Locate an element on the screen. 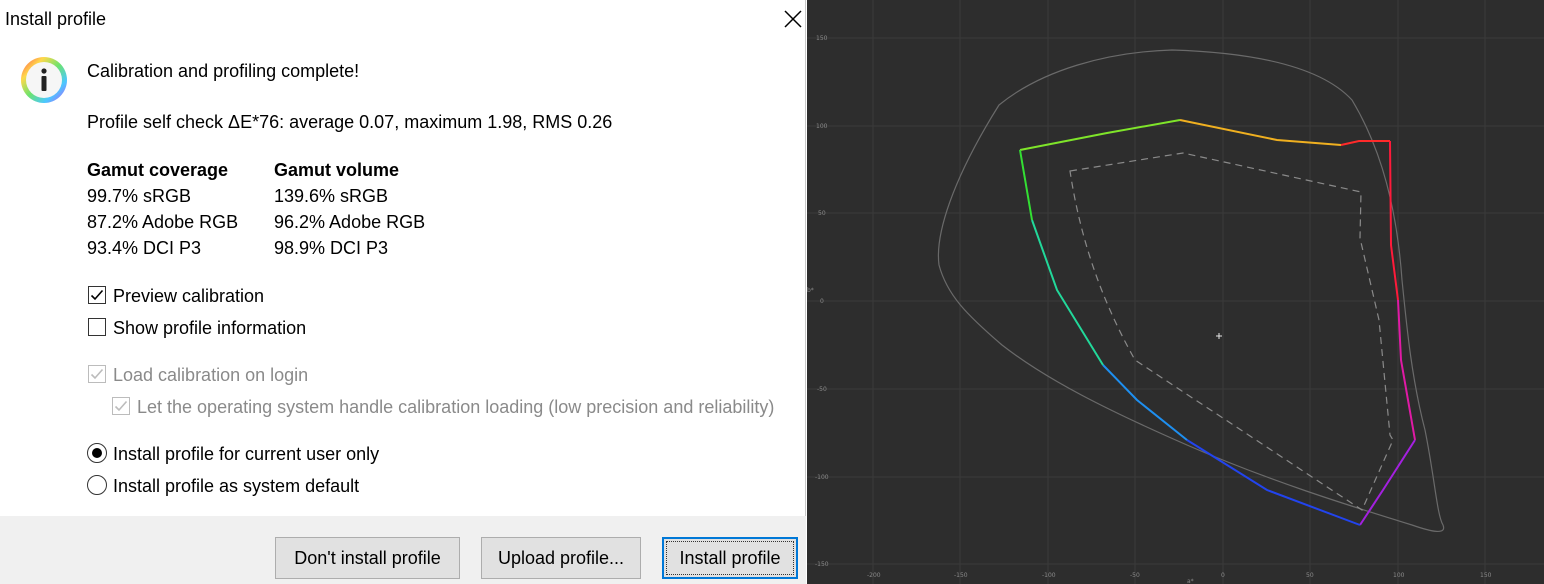  gamut-coverage-header: Gamut coverage is located at coordinates (158, 170).